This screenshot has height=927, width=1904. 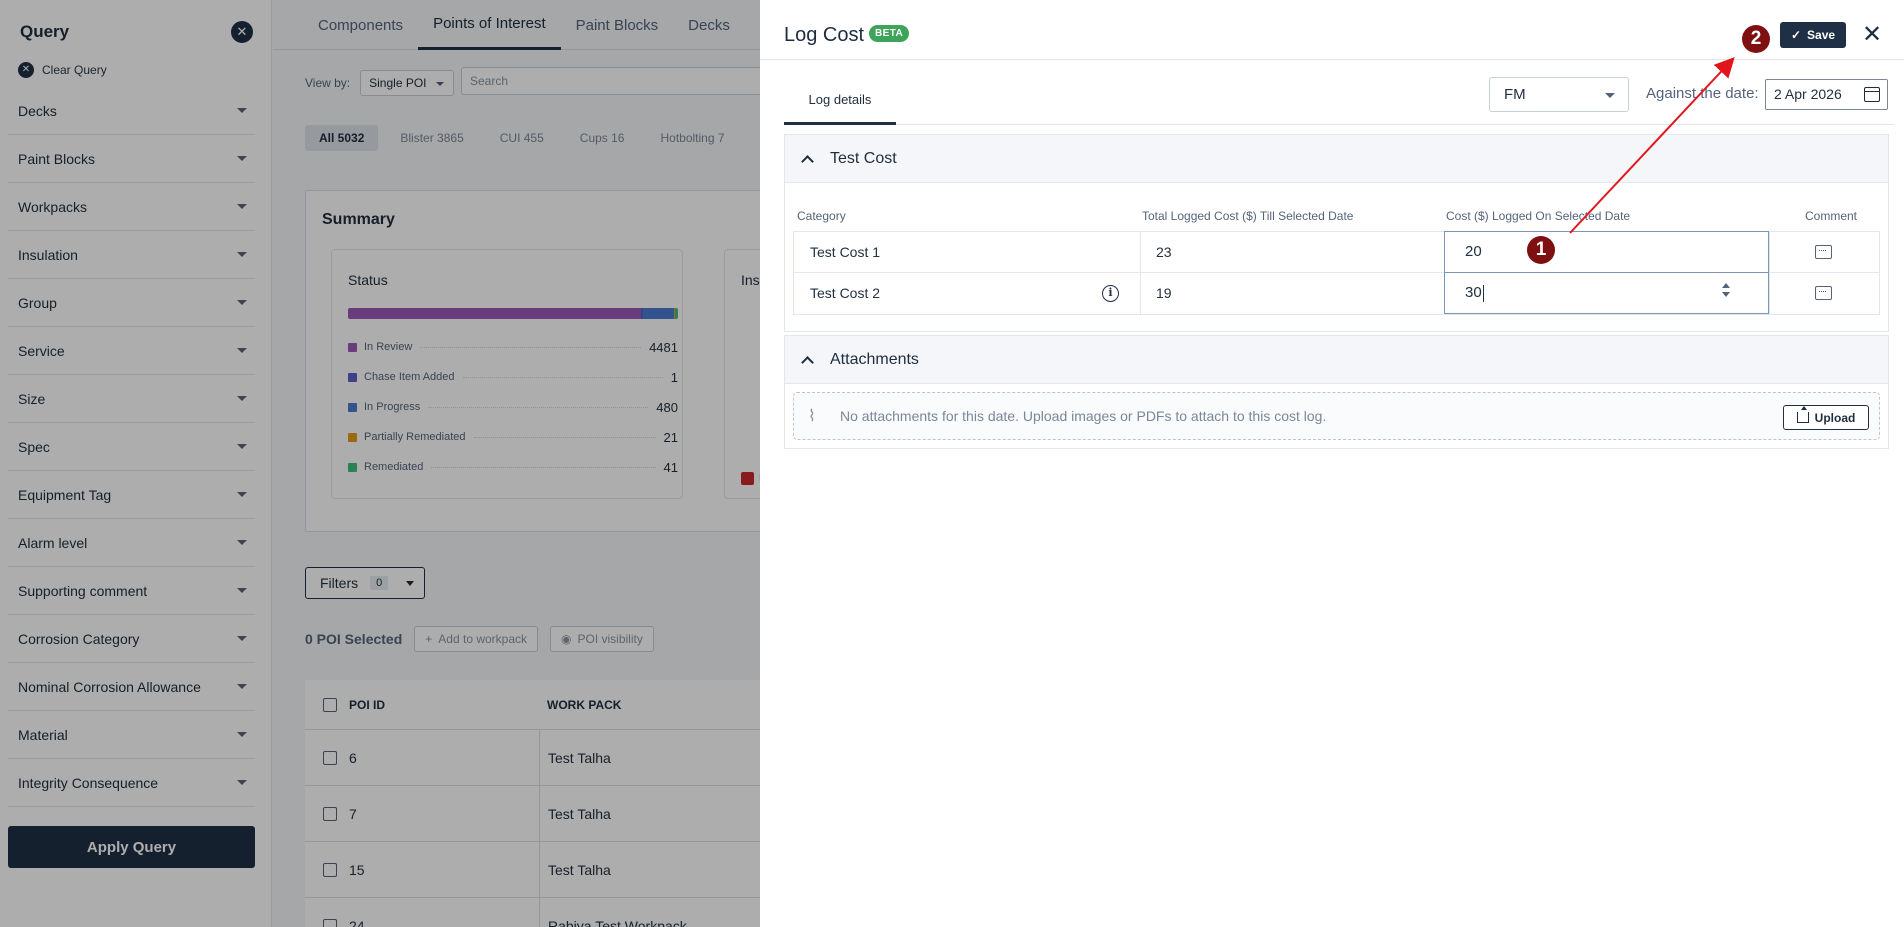 What do you see at coordinates (1332, 30) in the screenshot?
I see `panel-header: Log Cost BETA ✓ Save ✕` at bounding box center [1332, 30].